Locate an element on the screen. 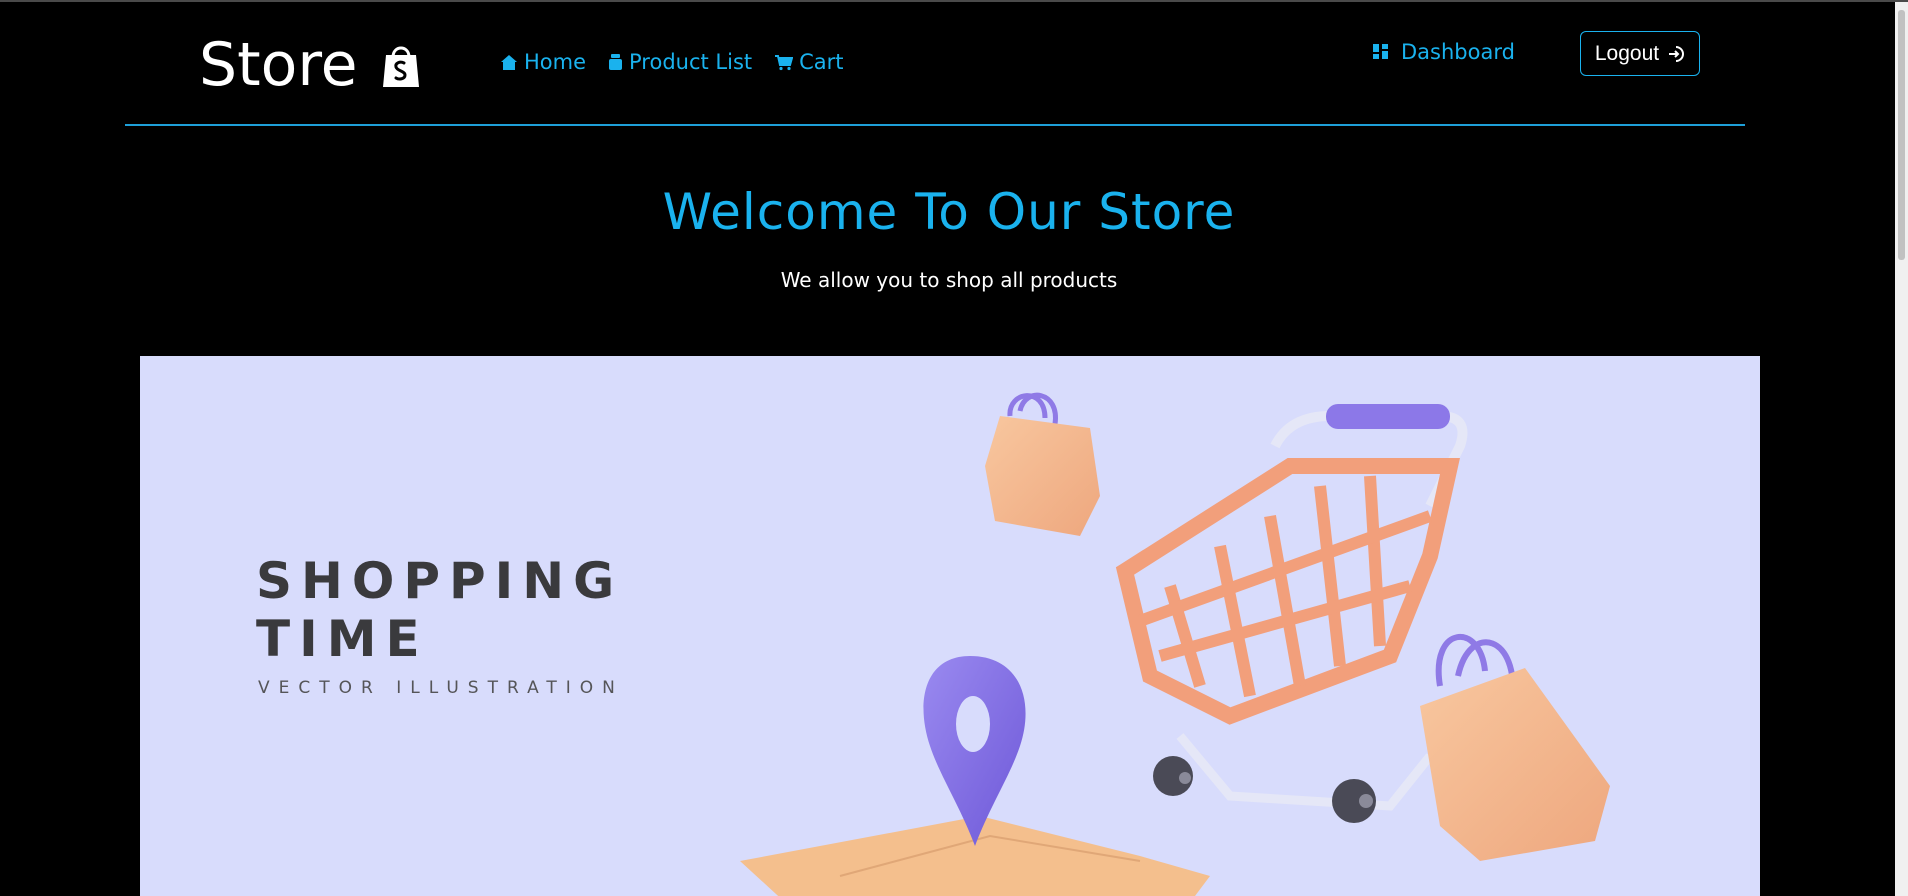 This screenshot has width=1908, height=896. home-icon is located at coordinates (509, 62).